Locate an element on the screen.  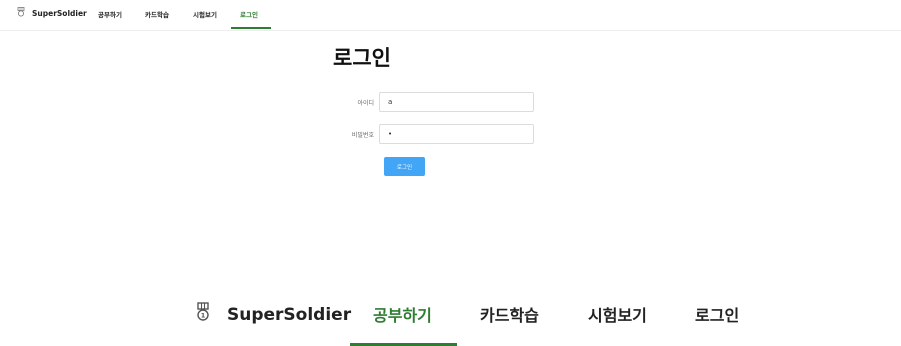
zoomed-brand-label: SuperSoldier is located at coordinates (289, 314).